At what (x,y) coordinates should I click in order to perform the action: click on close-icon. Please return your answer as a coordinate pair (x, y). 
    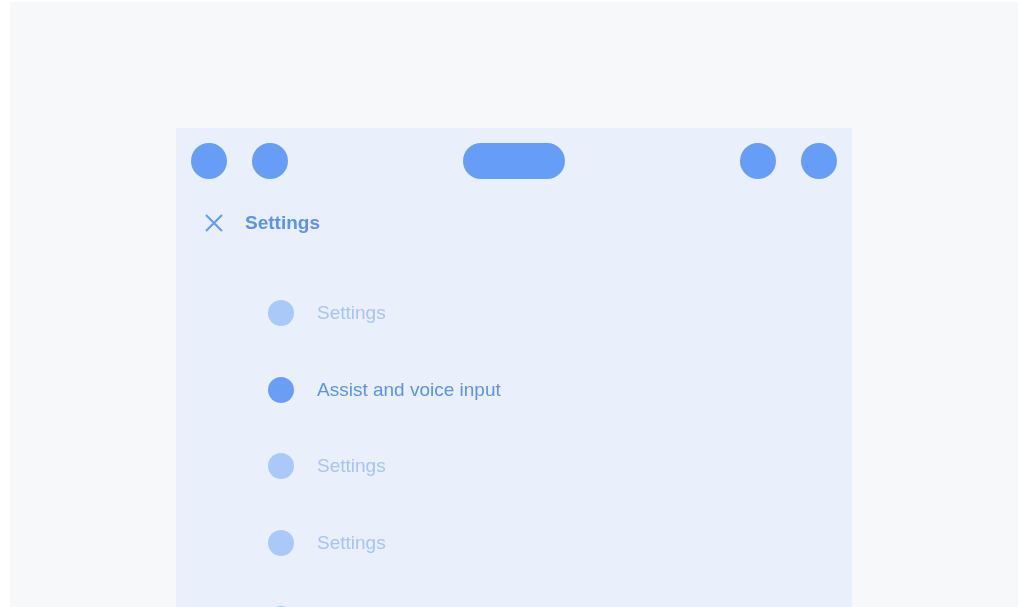
    Looking at the image, I should click on (214, 223).